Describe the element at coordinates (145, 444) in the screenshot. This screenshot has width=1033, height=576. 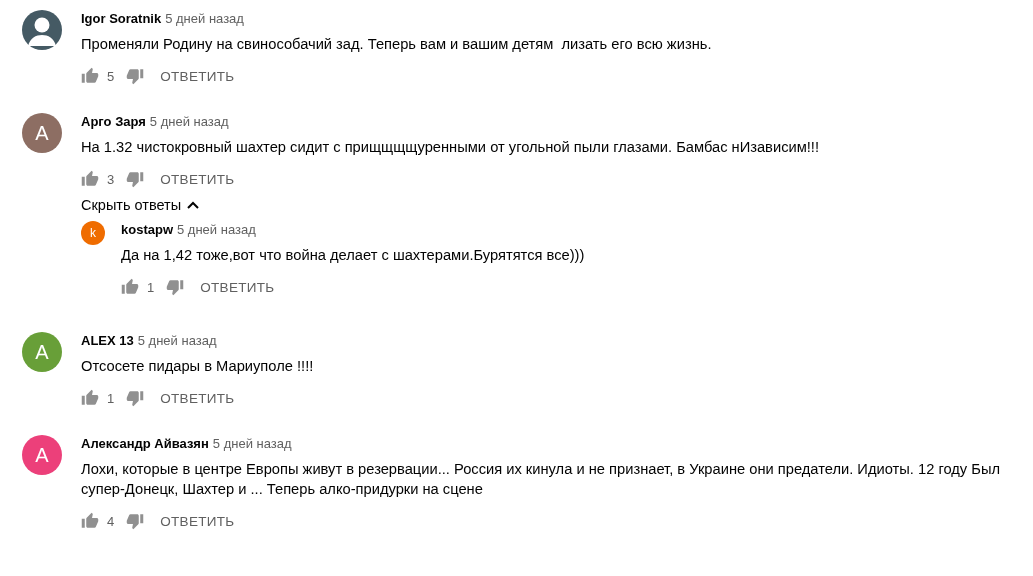
I see `author-name: Александр Айвазян` at that location.